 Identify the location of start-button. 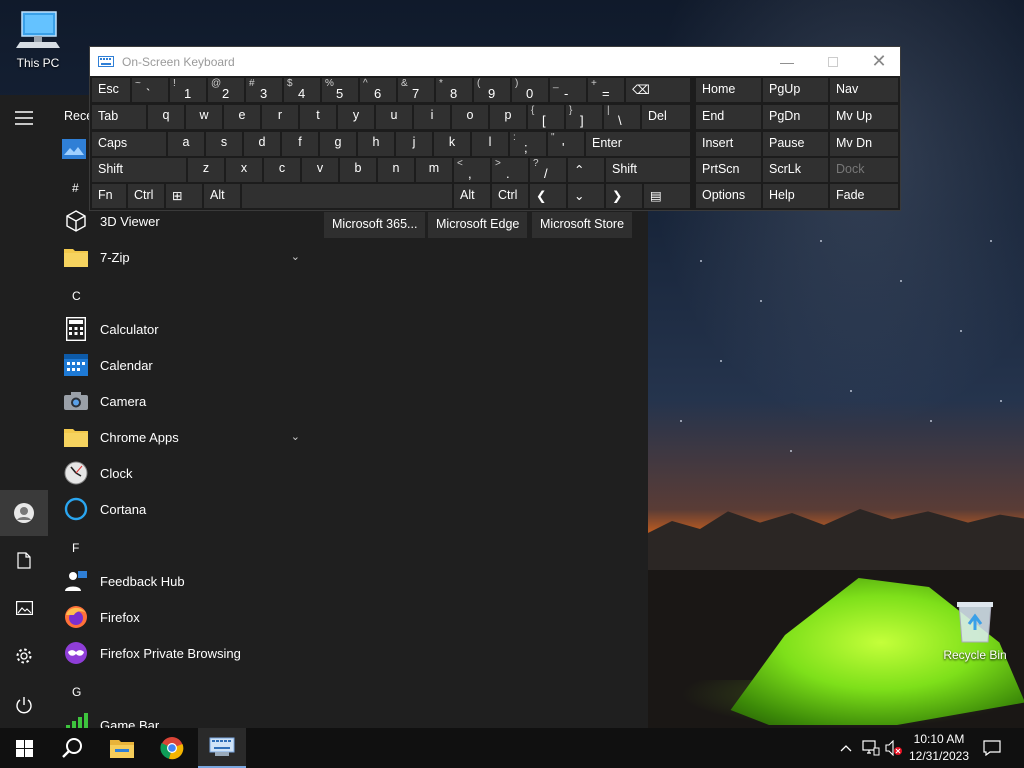
(24, 748).